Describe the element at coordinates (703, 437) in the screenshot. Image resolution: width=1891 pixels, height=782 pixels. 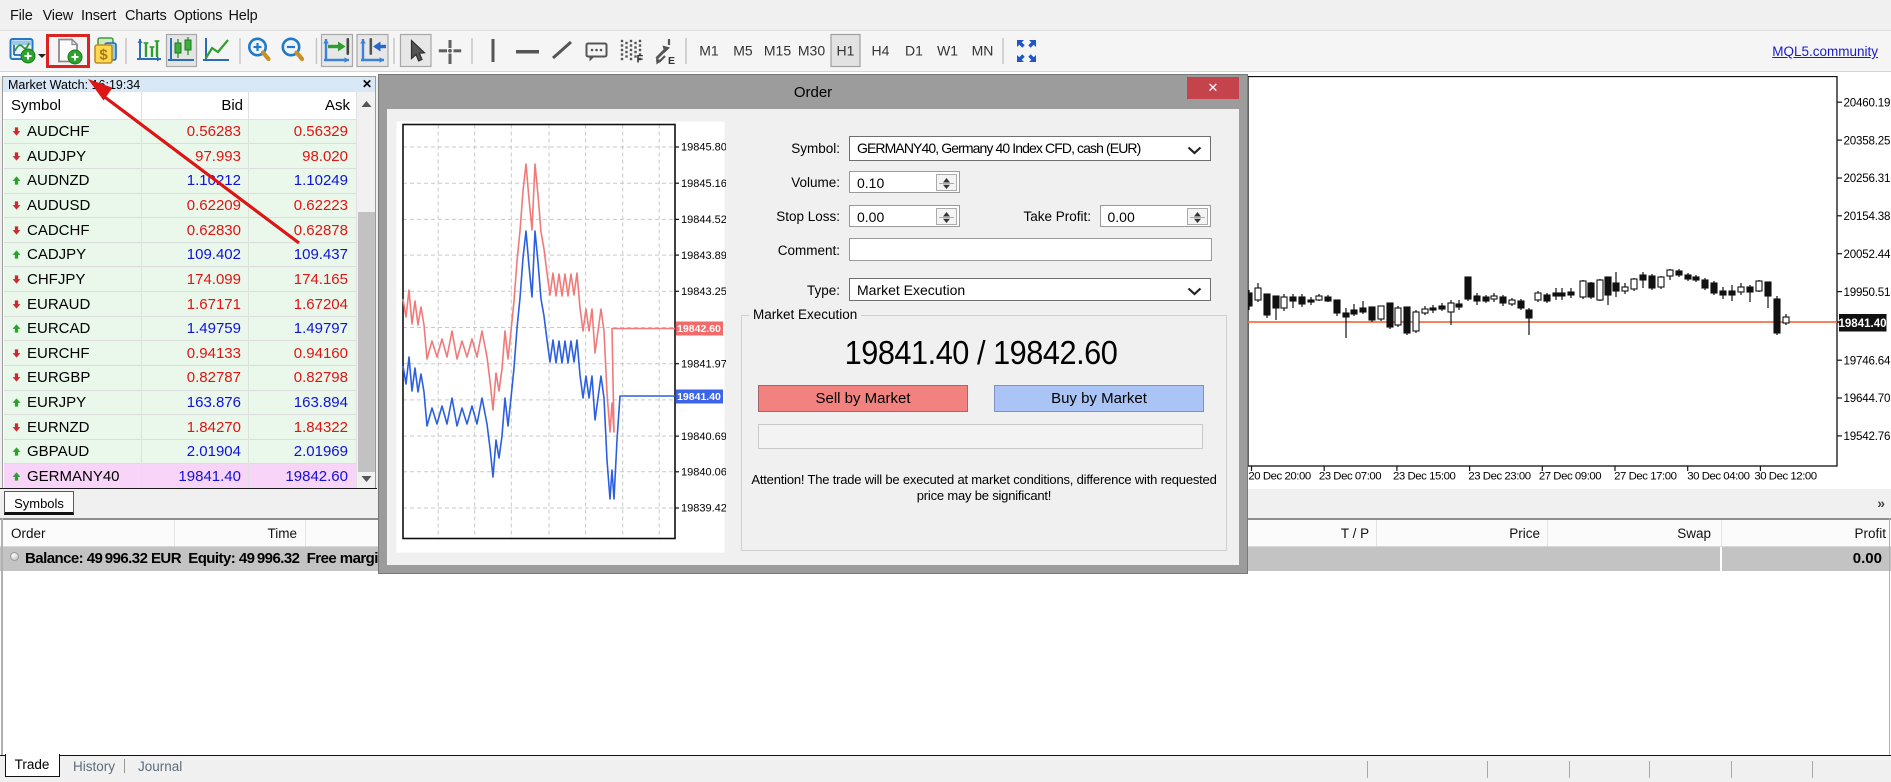
I see `svg-text: 19840.69` at that location.